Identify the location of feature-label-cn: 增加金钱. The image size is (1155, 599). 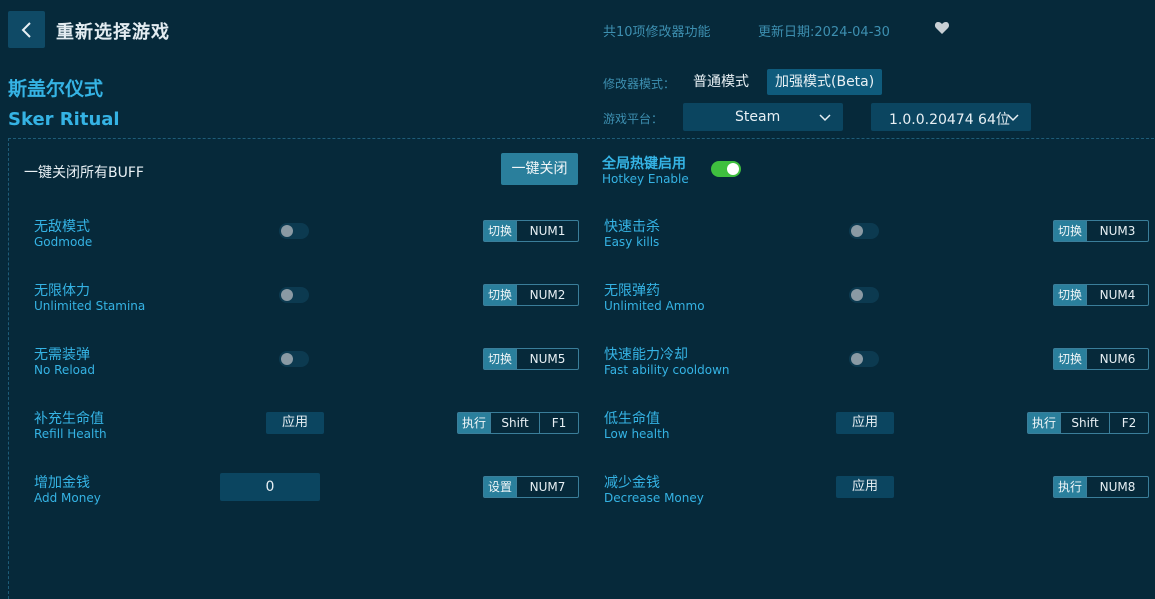
(62, 483).